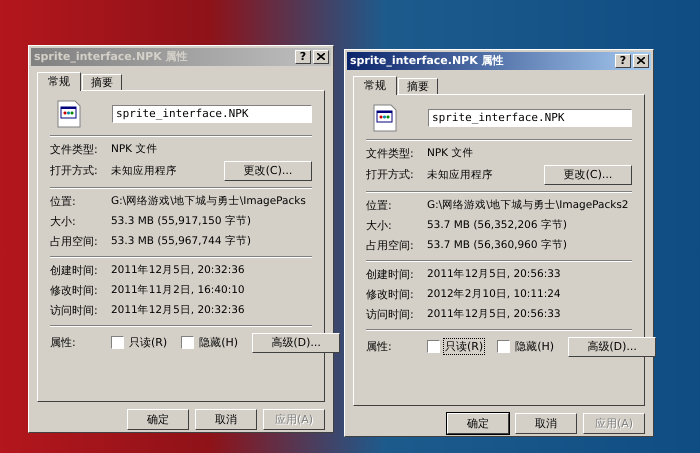  What do you see at coordinates (497, 225) in the screenshot?
I see `field-value: 53.7 MB (56,352,206 字节)` at bounding box center [497, 225].